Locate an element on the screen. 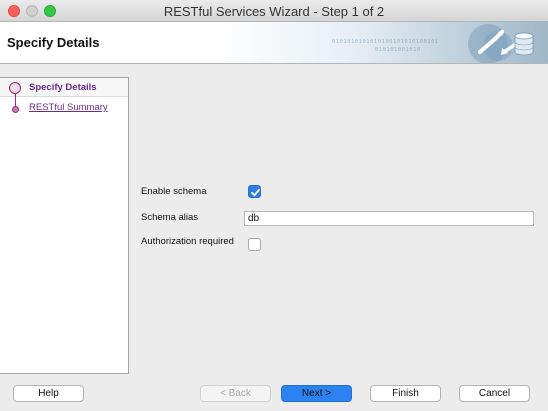 The height and width of the screenshot is (411, 548). step-restful-summary: RESTful Summary is located at coordinates (64, 107).